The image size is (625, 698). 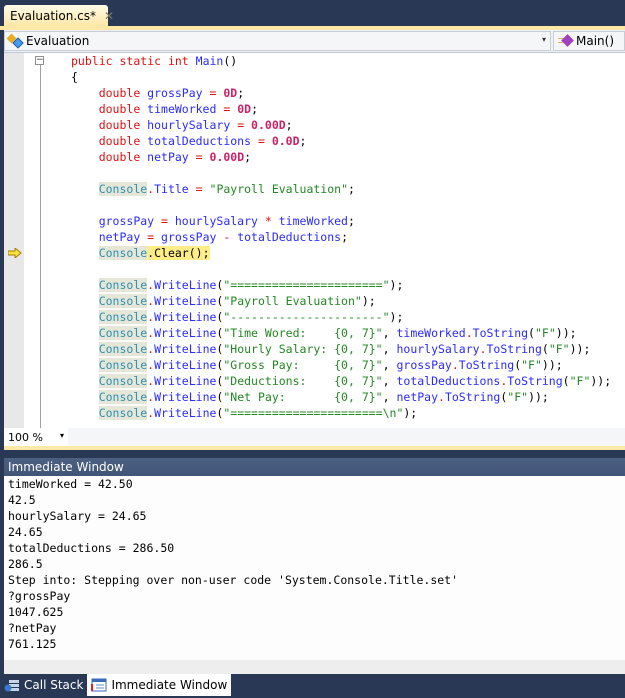 What do you see at coordinates (143, 61) in the screenshot?
I see `code-token-kw: static` at bounding box center [143, 61].